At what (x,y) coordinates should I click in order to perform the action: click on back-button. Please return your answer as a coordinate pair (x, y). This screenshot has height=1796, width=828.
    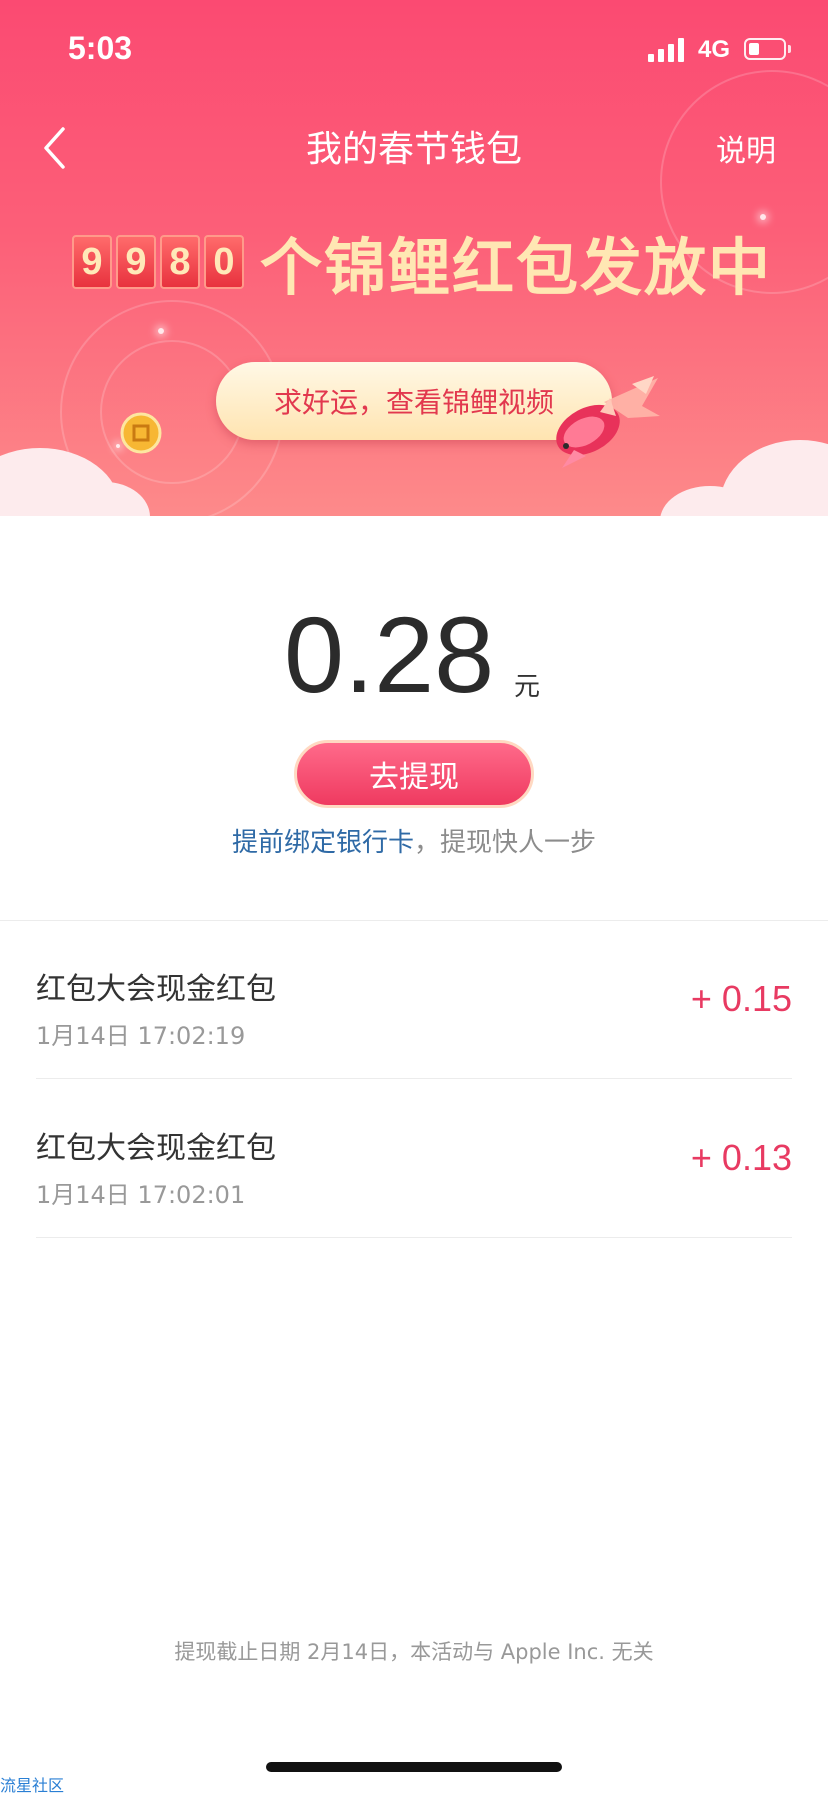
    Looking at the image, I should click on (55, 148).